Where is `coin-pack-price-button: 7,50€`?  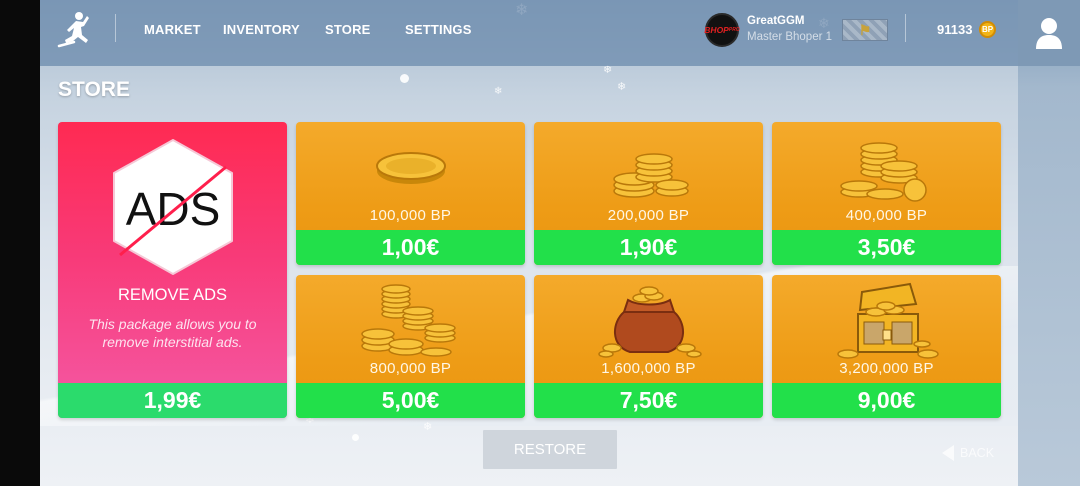
coin-pack-price-button: 7,50€ is located at coordinates (648, 400).